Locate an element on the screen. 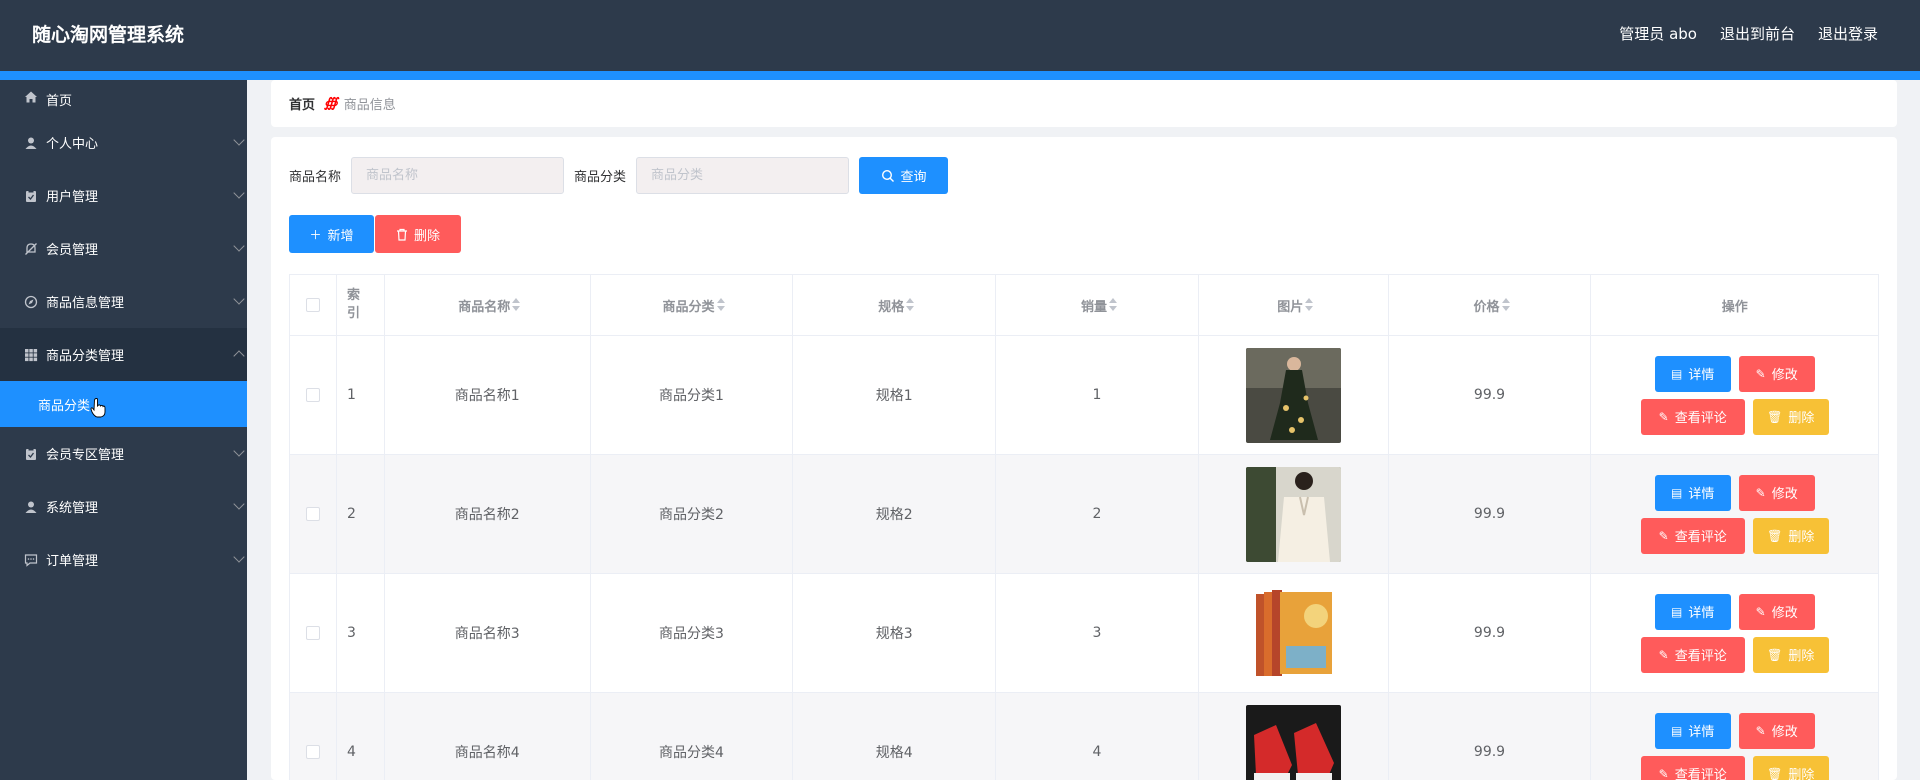 Image resolution: width=1920 pixels, height=780 pixels. index-cell: 1 is located at coordinates (361, 395).